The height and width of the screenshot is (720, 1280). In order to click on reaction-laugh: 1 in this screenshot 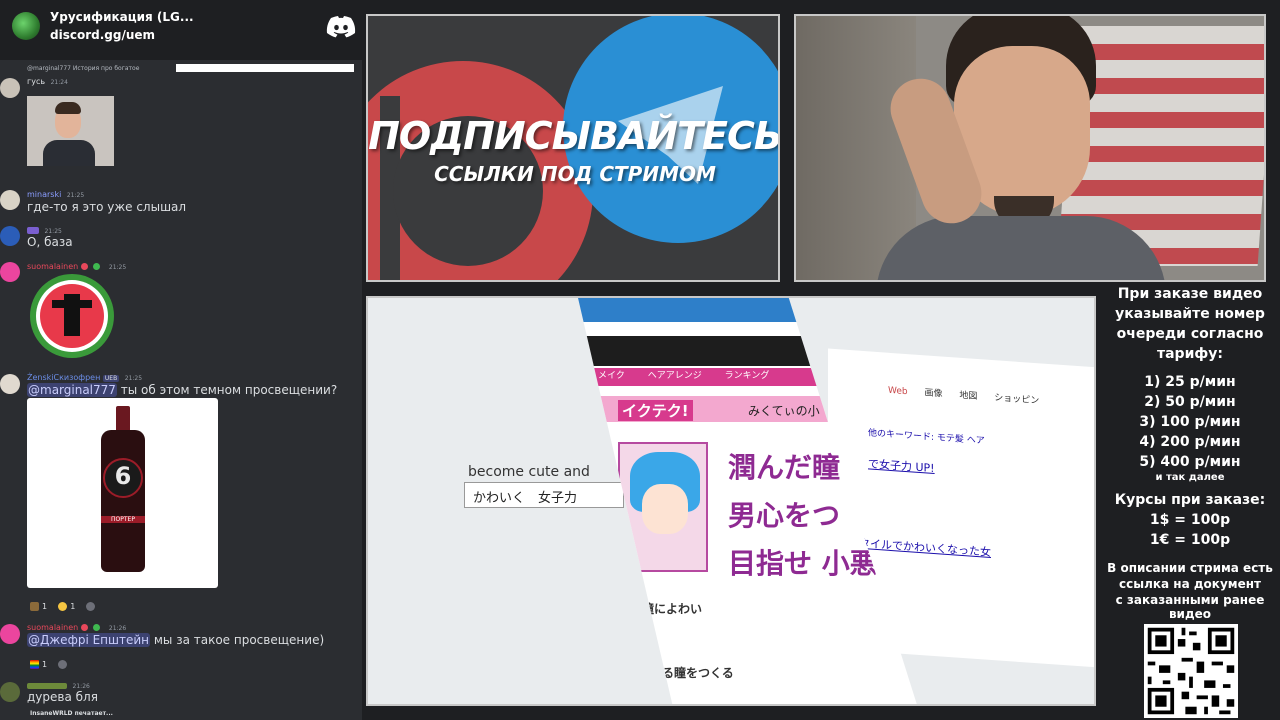, I will do `click(66, 606)`.